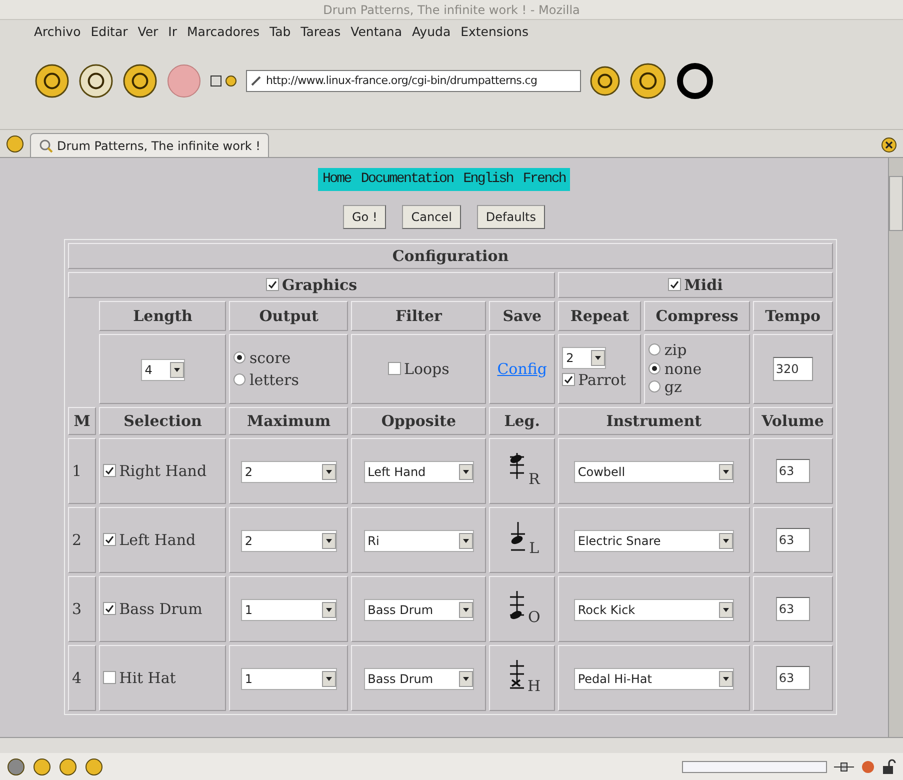  Describe the element at coordinates (534, 617) in the screenshot. I see `legend-letter: O` at that location.